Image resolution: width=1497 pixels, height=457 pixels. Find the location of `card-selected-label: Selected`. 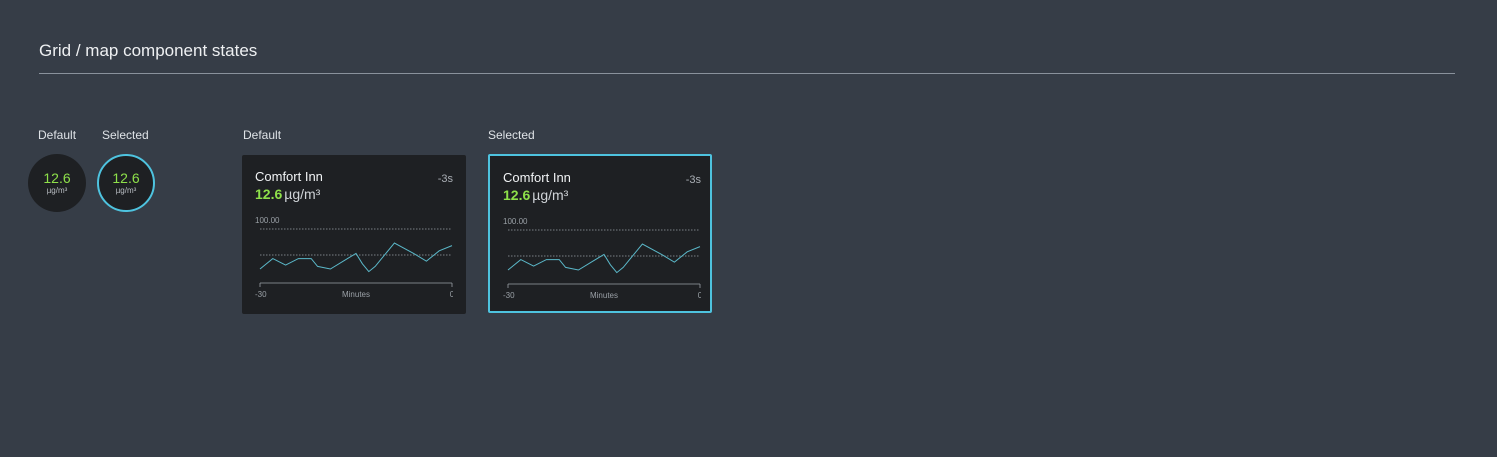

card-selected-label: Selected is located at coordinates (511, 135).